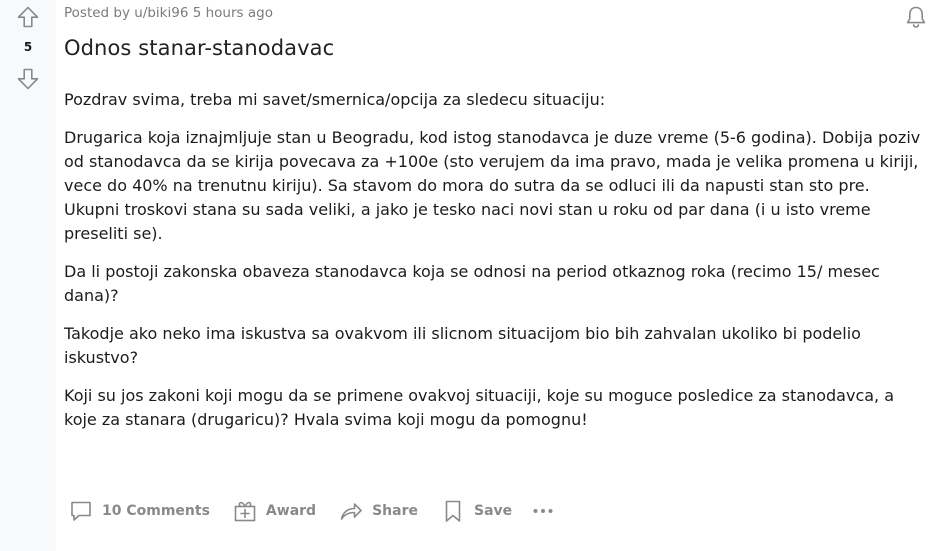 The height and width of the screenshot is (551, 940). What do you see at coordinates (156, 511) in the screenshot?
I see `comments-label: 10 Comments` at bounding box center [156, 511].